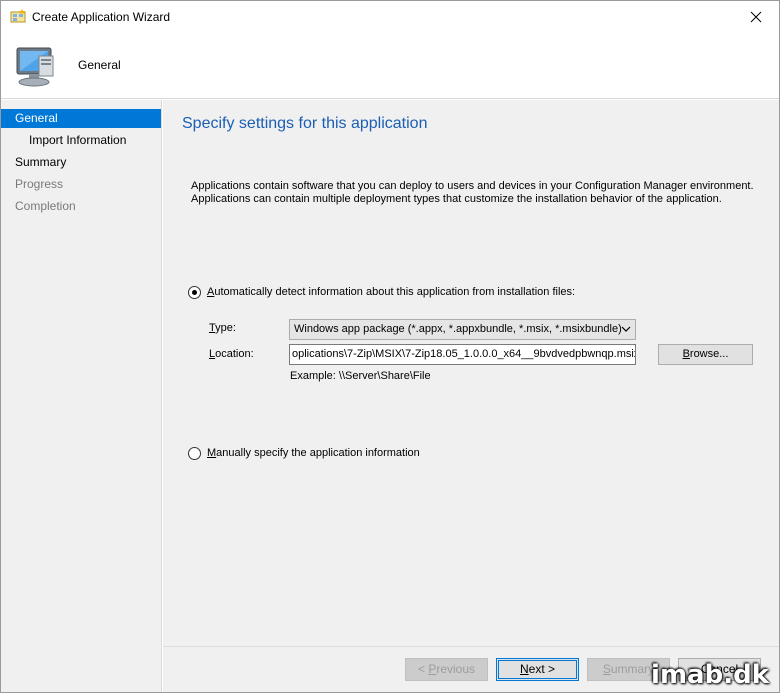  I want to click on auto-detect-radio, so click(194, 292).